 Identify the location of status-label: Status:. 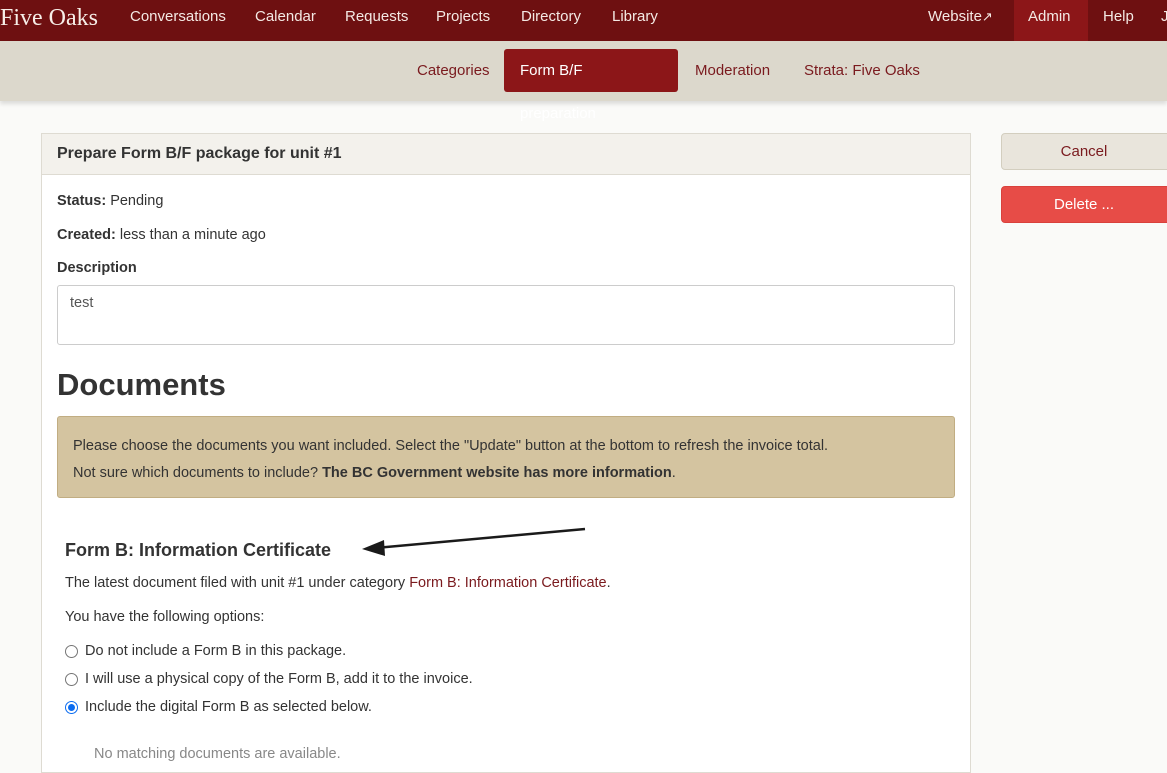
(82, 201).